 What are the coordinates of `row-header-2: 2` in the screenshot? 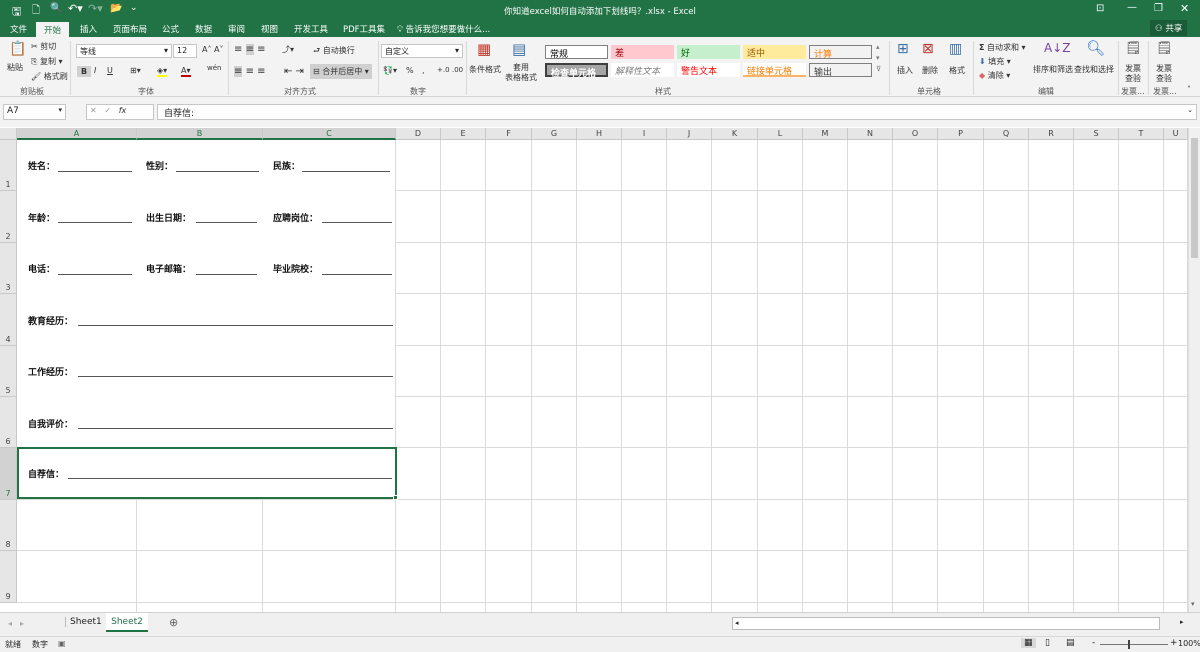 It's located at (8, 217).